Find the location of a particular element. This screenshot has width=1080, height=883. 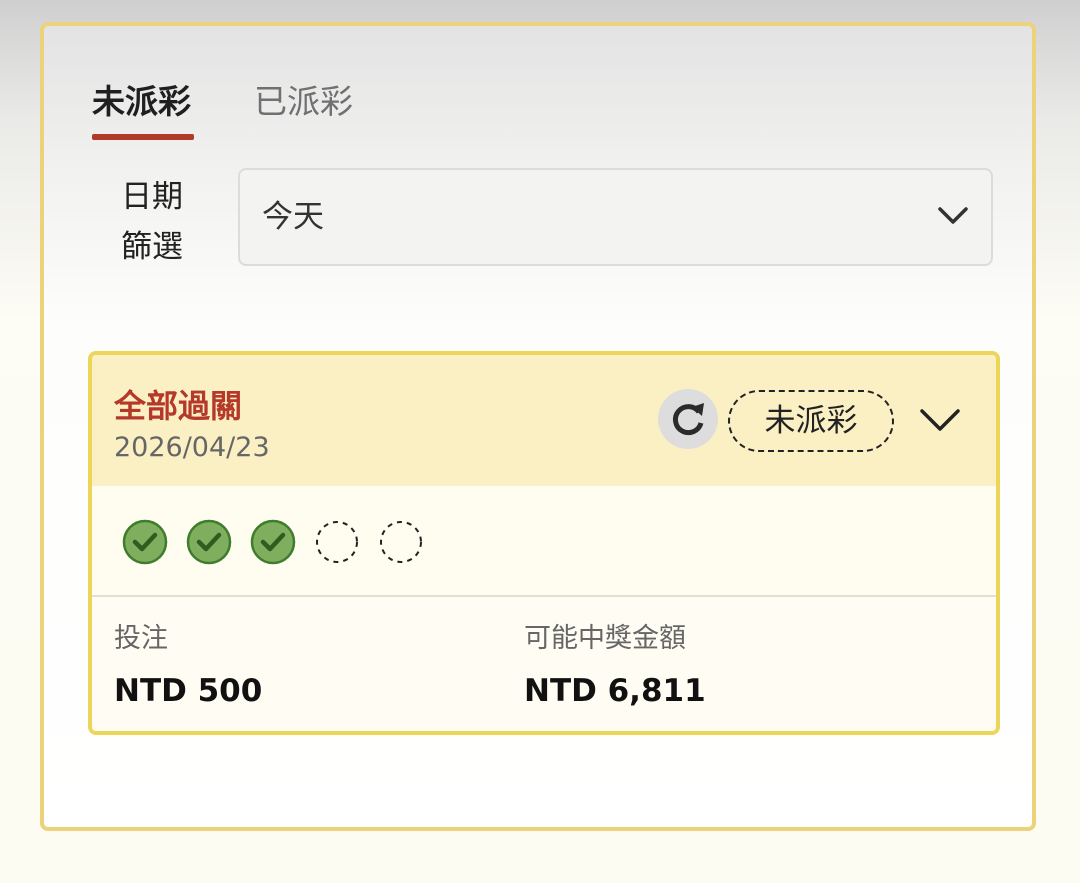

potential-payout-value: NTD 6,811 is located at coordinates (615, 691).